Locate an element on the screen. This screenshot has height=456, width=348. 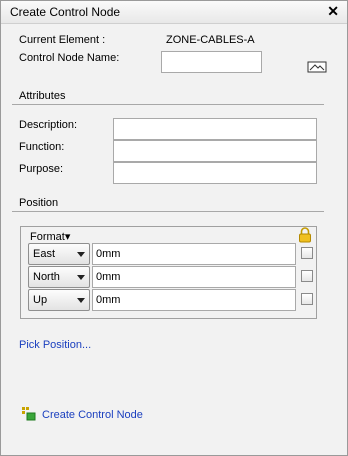
function-label: Function: is located at coordinates (42, 147).